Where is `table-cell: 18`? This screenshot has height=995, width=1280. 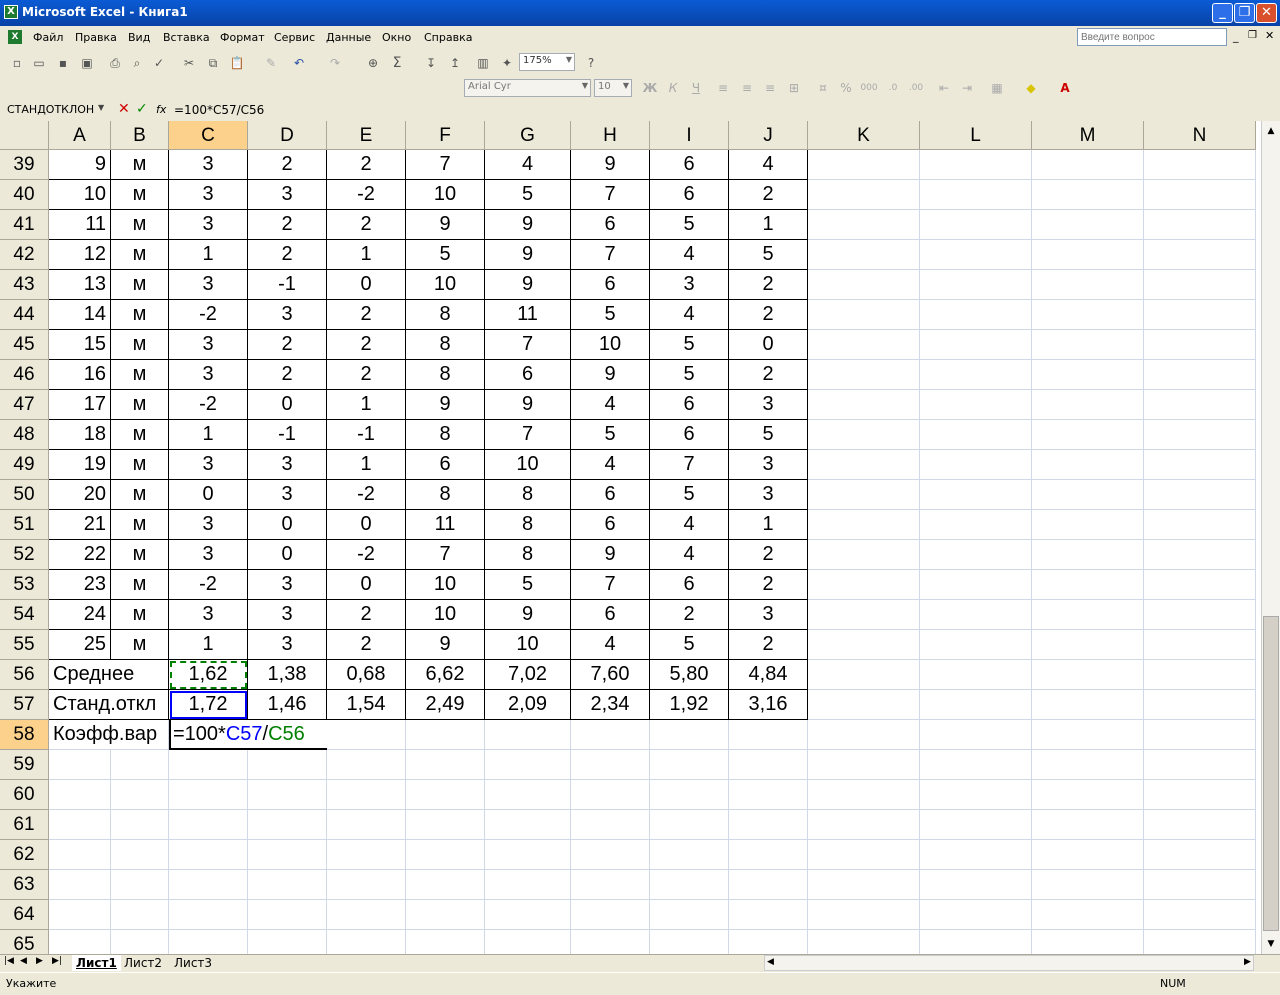 table-cell: 18 is located at coordinates (80, 435).